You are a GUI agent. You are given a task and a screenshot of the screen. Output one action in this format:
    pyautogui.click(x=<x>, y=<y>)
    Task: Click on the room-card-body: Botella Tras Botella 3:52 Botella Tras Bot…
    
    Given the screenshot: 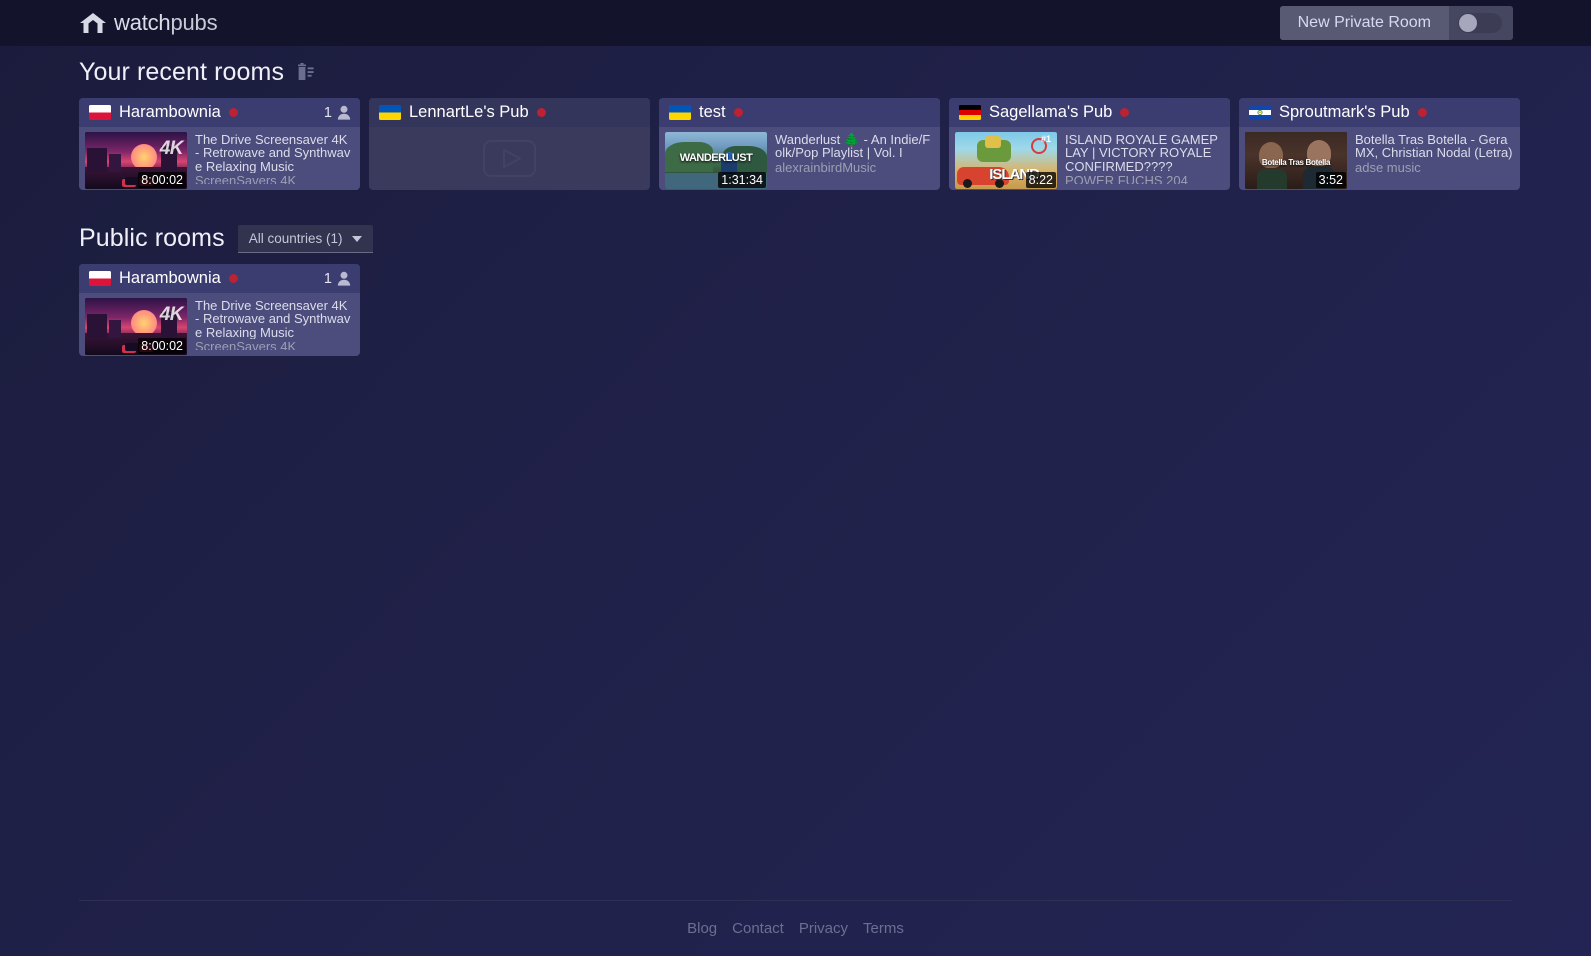 What is the action you would take?
    pyautogui.click(x=1379, y=158)
    